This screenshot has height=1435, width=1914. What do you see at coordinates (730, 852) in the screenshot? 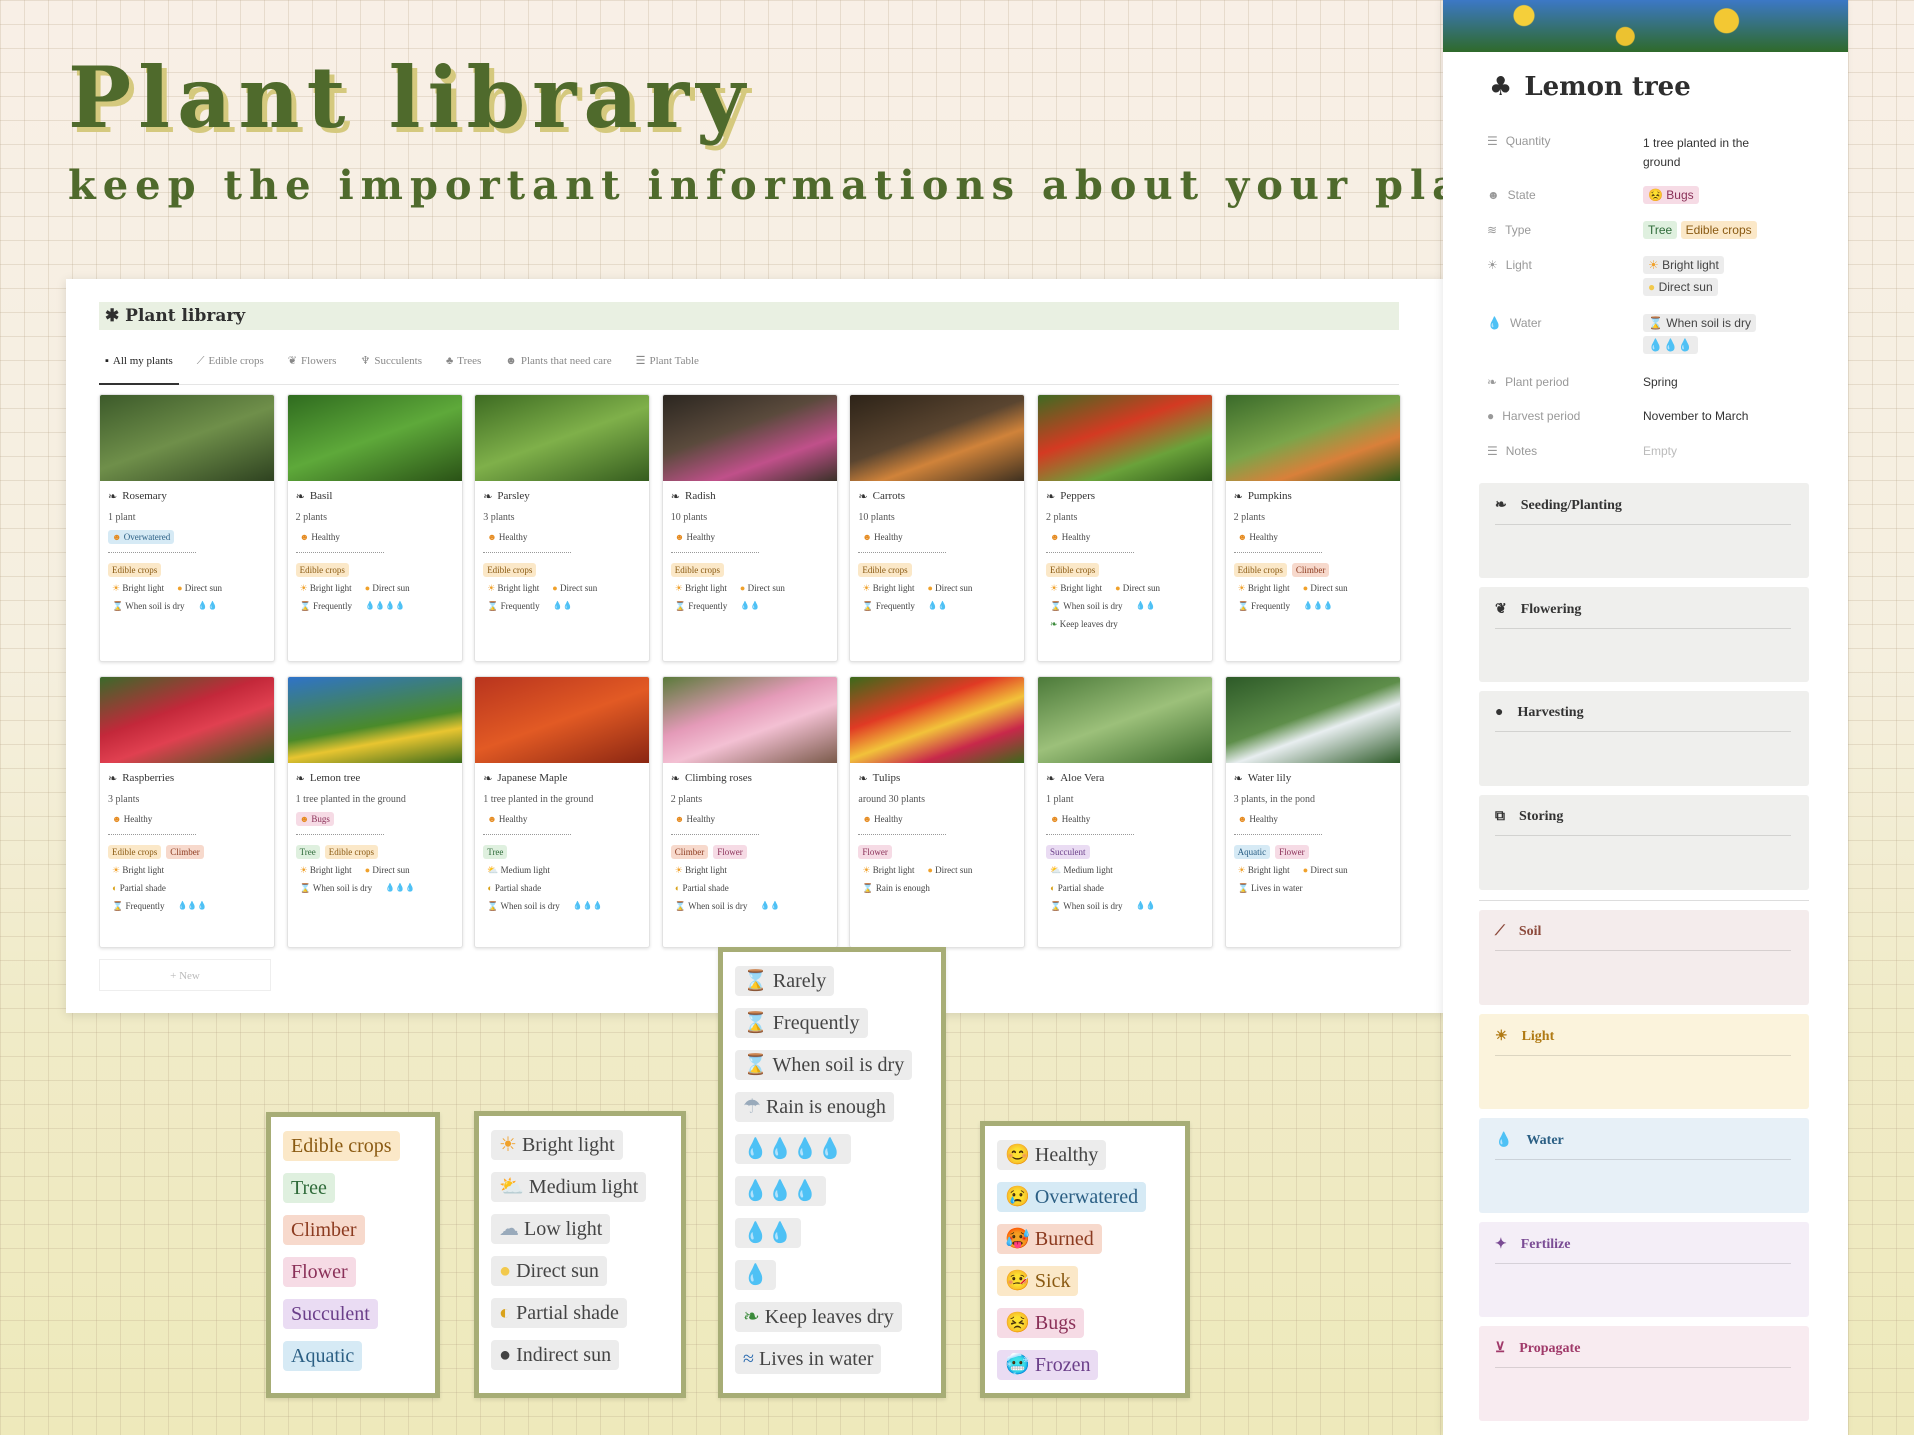
I see `type-tag: Flower` at bounding box center [730, 852].